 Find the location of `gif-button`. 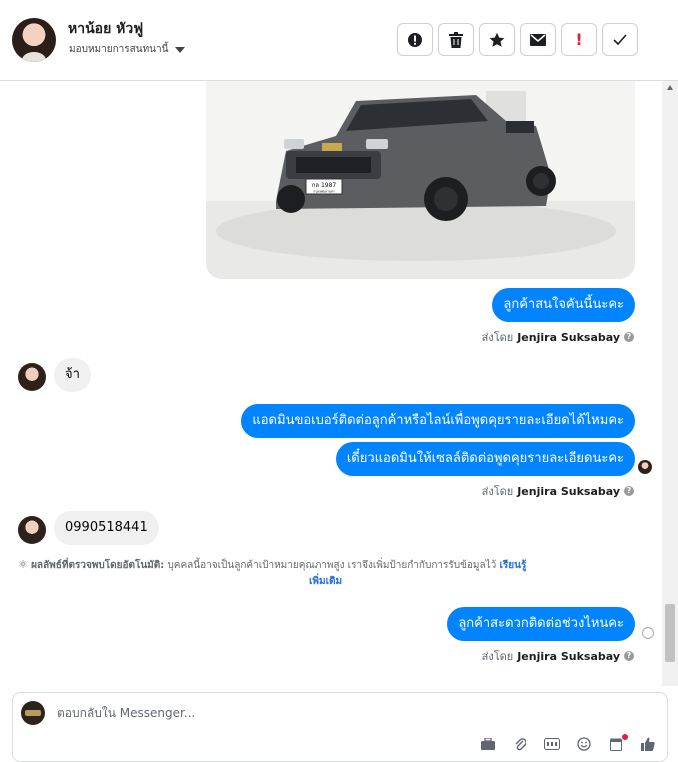

gif-button is located at coordinates (552, 744).